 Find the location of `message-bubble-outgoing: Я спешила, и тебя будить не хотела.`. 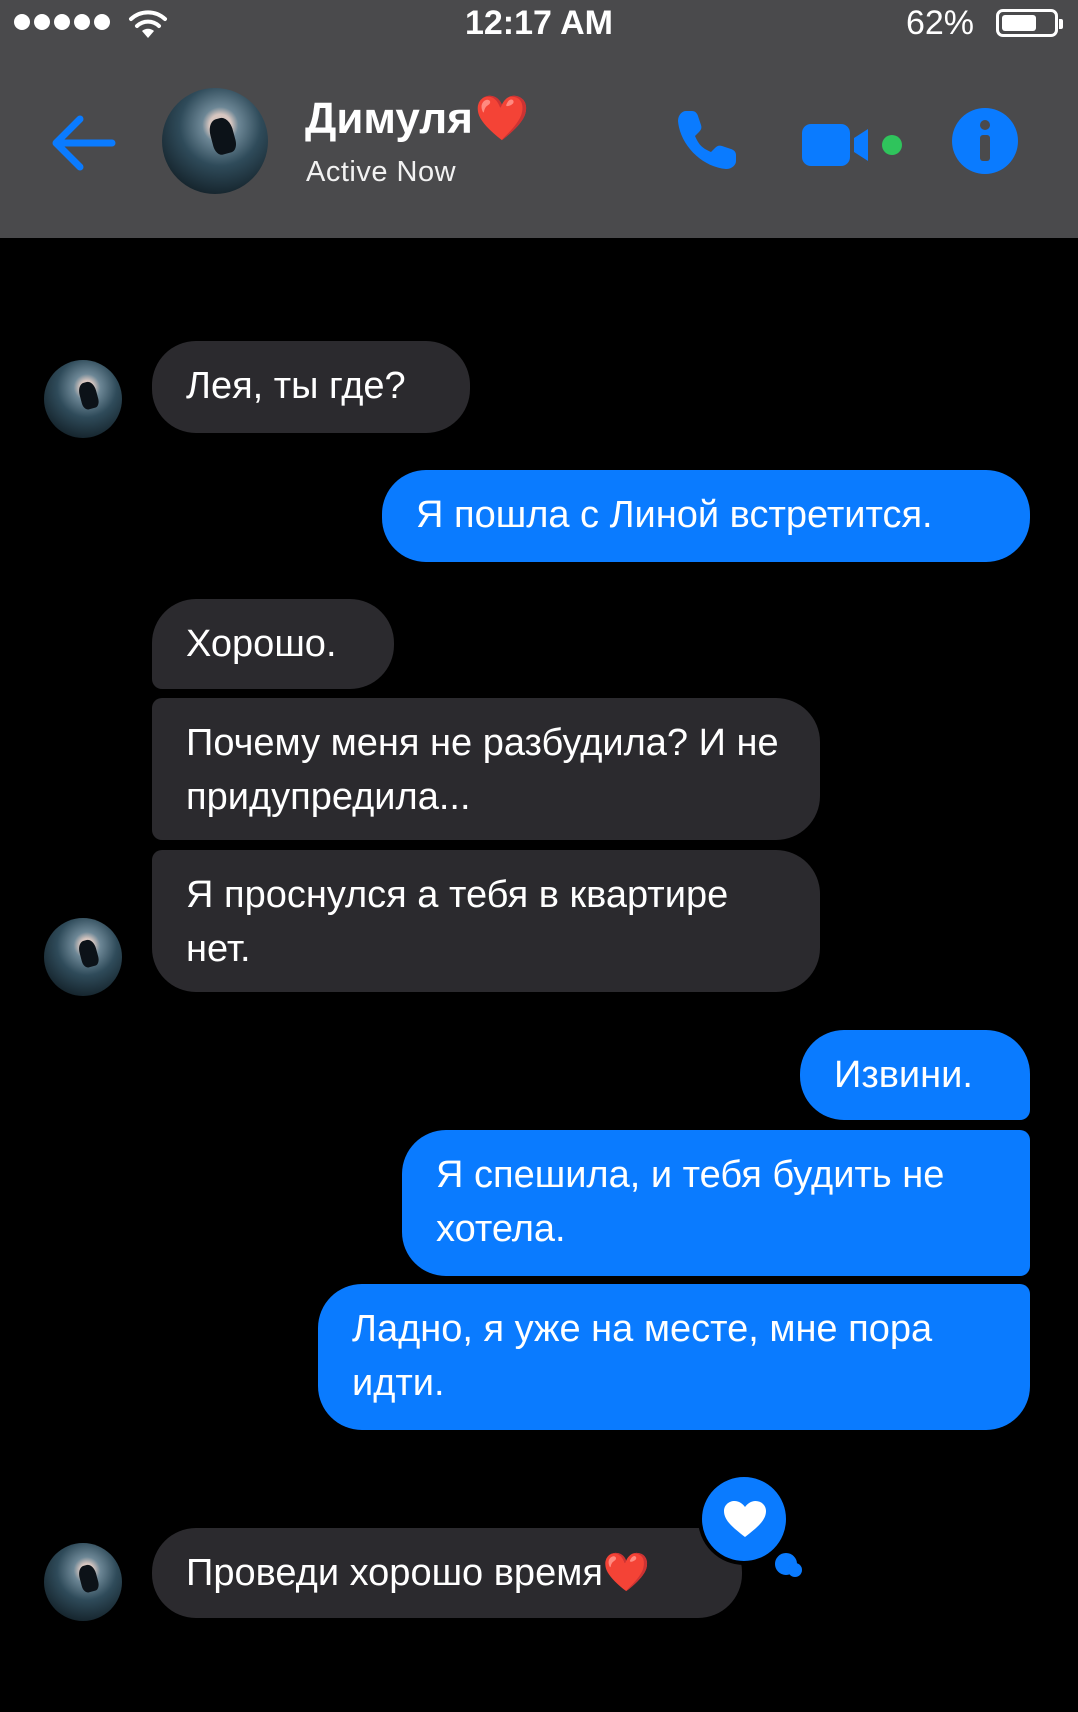

message-bubble-outgoing: Я спешила, и тебя будить не хотела. is located at coordinates (716, 1203).